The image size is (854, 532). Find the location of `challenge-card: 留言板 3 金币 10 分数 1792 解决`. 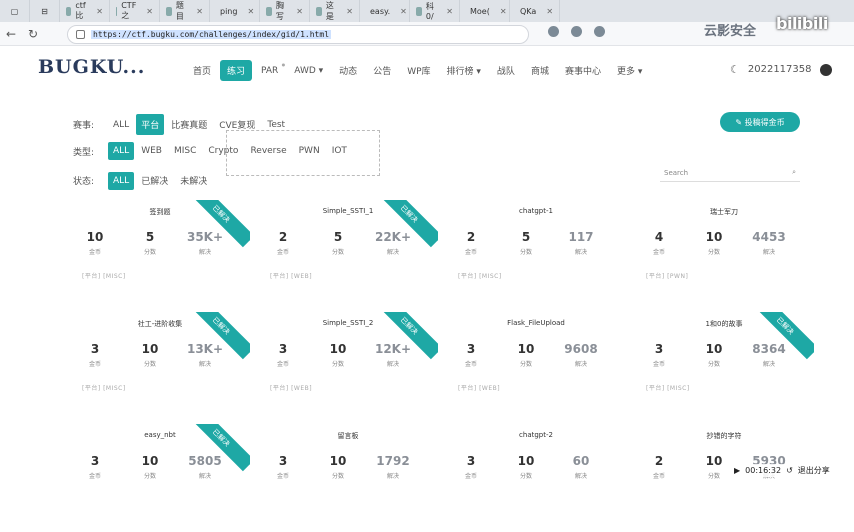

challenge-card: 留言板 3 金币 10 分数 1792 解决 is located at coordinates (348, 478).